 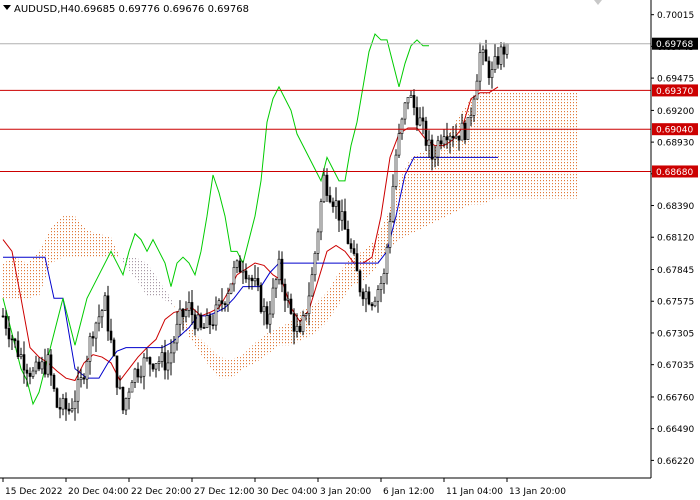 What do you see at coordinates (675, 80) in the screenshot?
I see `price-tick-label: 0.69475` at bounding box center [675, 80].